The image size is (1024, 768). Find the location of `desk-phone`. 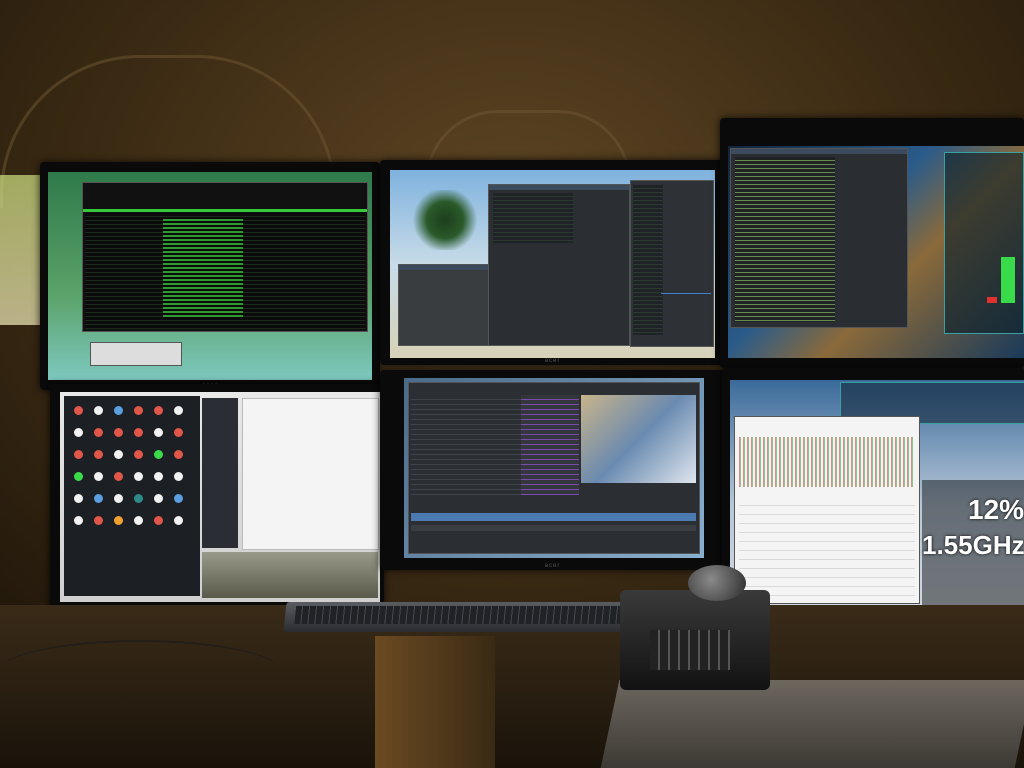

desk-phone is located at coordinates (695, 640).